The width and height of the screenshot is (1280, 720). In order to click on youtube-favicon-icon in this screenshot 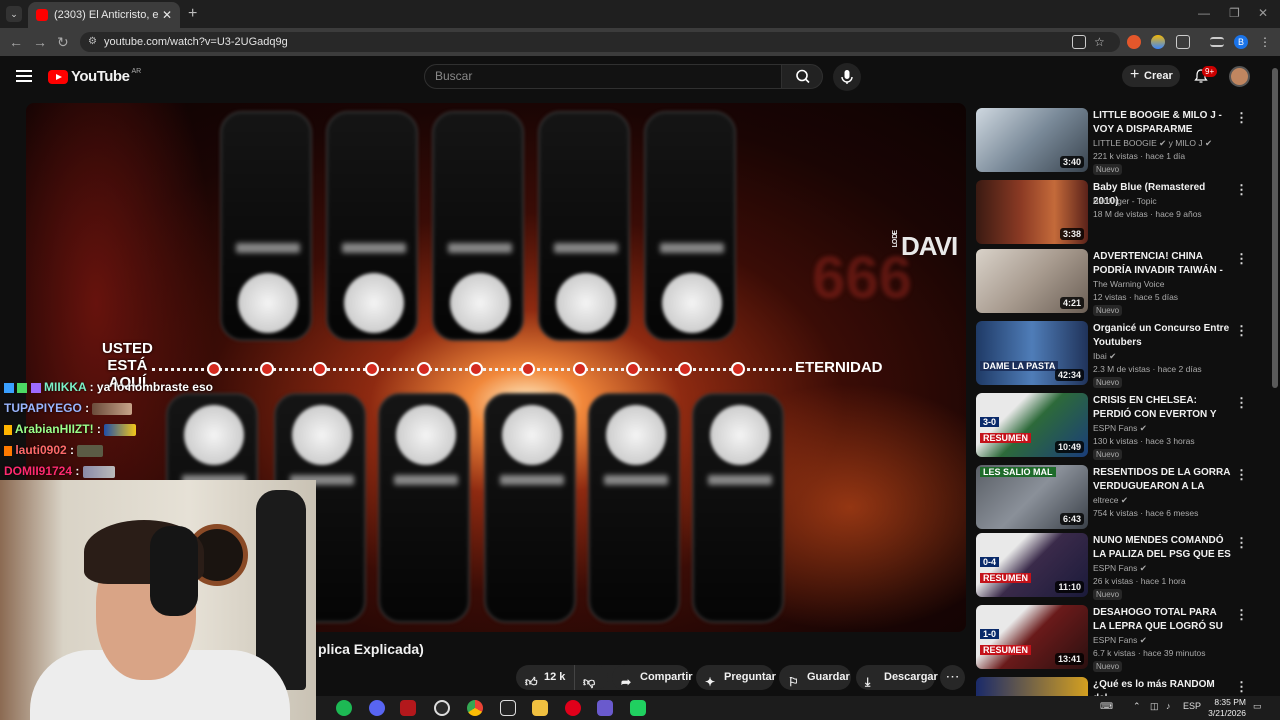, I will do `click(42, 15)`.